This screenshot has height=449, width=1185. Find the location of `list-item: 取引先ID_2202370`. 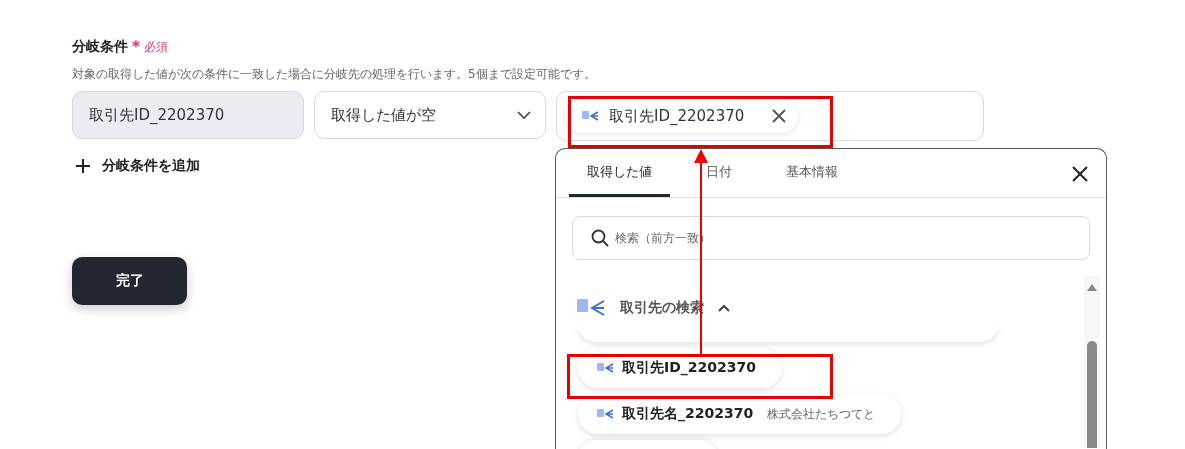

list-item: 取引先ID_2202370 is located at coordinates (680, 368).